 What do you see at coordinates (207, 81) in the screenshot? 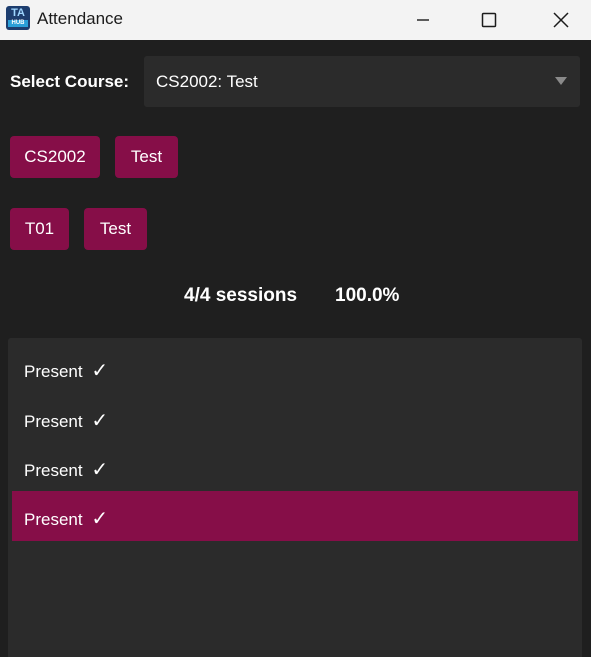
I see `course-dropdown-value: CS2002: Test` at bounding box center [207, 81].